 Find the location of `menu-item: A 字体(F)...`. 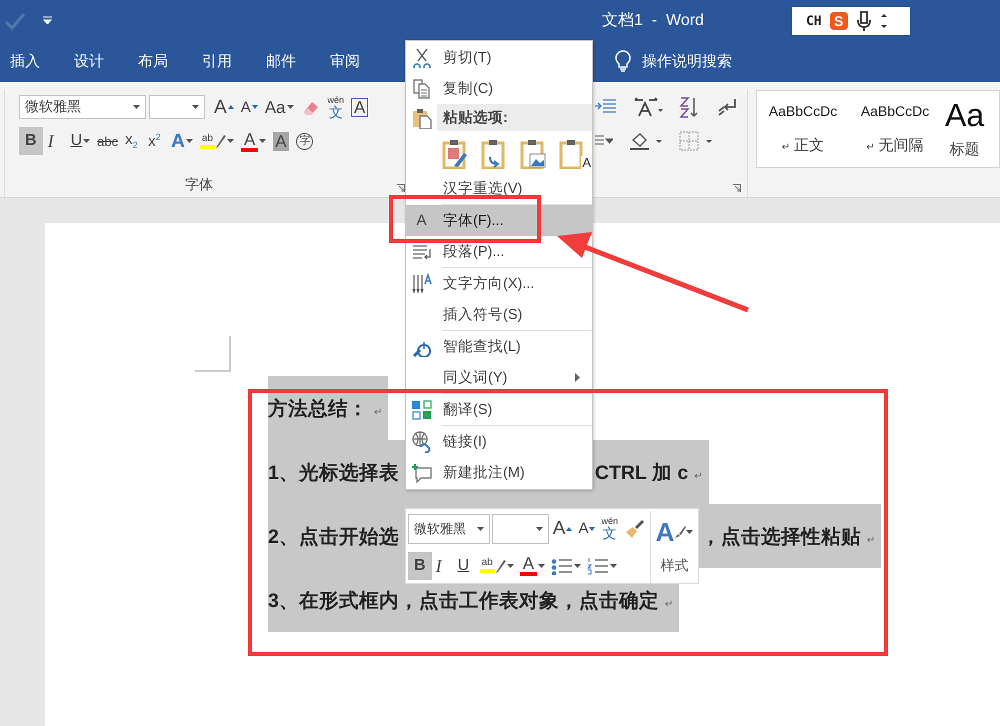

menu-item: A 字体(F)... is located at coordinates (499, 220).